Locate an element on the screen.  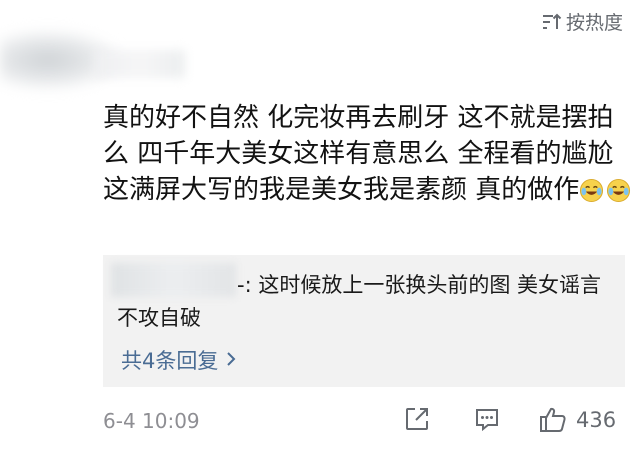
view-replies-link: 共4条回复 is located at coordinates (178, 360).